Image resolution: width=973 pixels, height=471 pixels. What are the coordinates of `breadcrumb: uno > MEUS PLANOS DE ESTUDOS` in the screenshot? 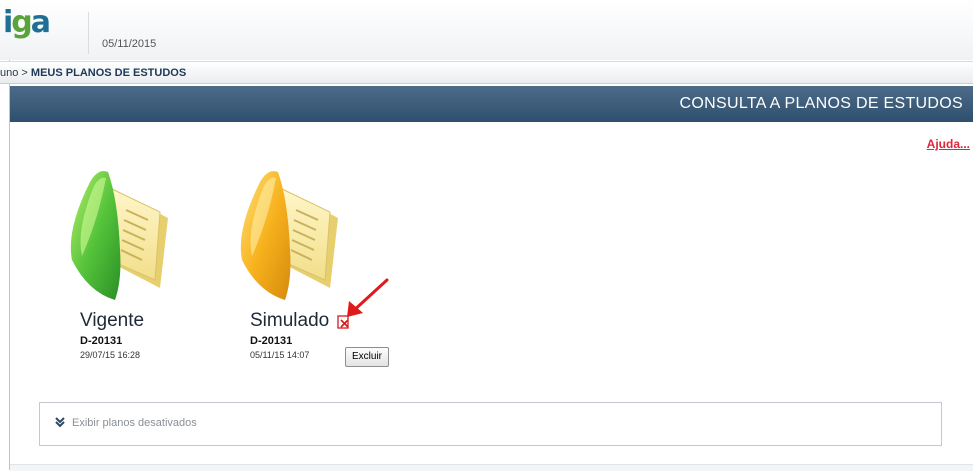 It's located at (93, 73).